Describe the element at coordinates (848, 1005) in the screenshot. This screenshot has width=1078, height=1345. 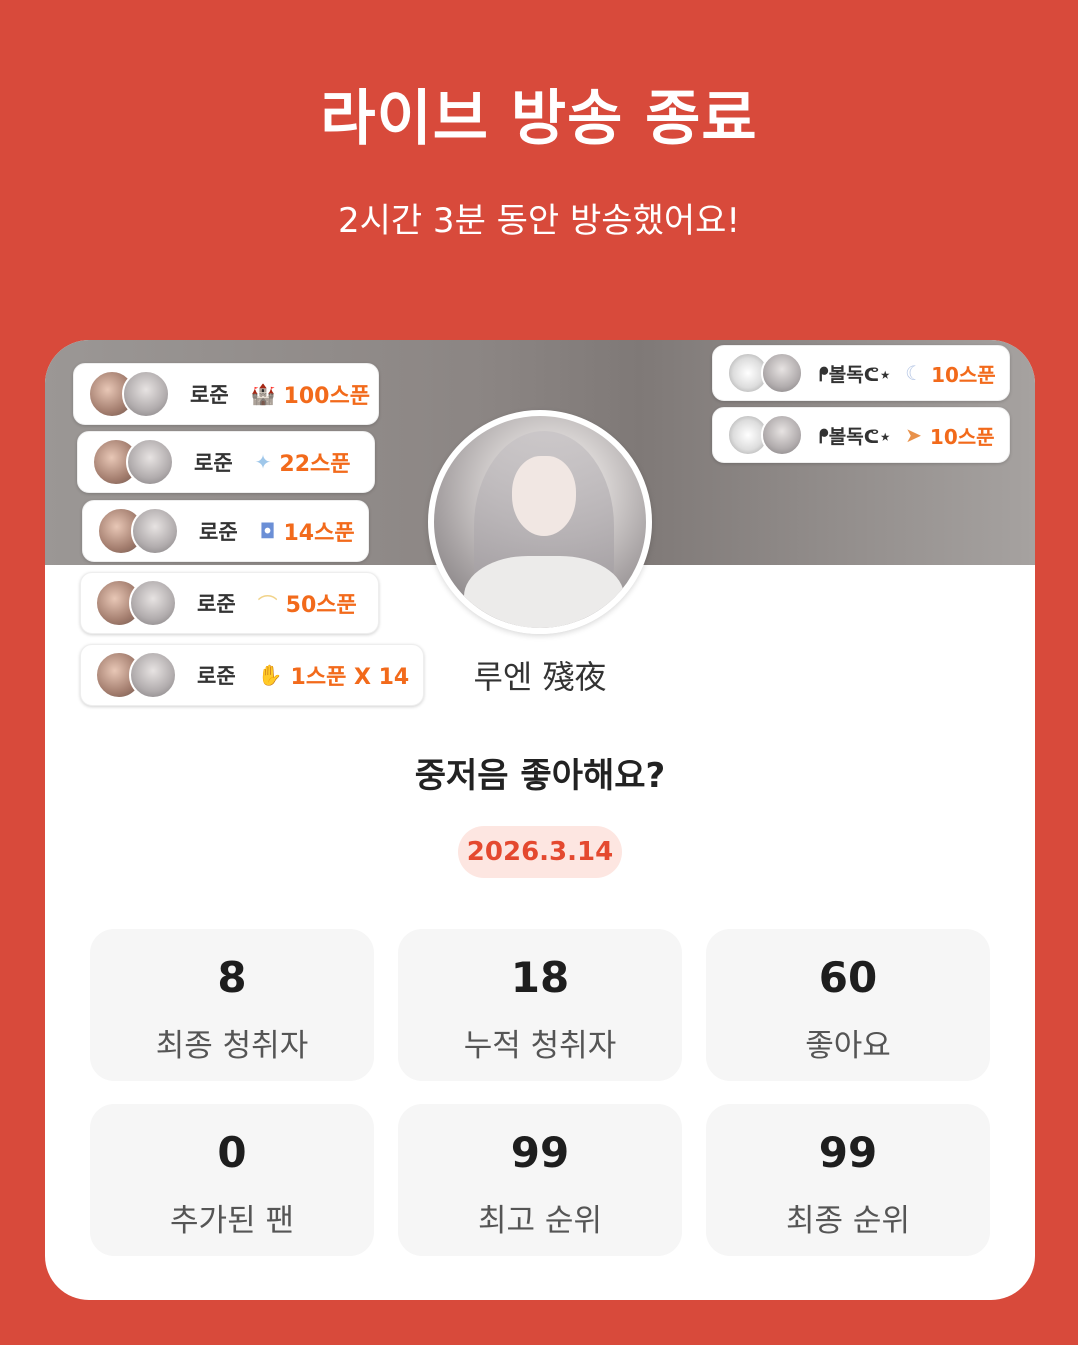
I see `stat-likes: 60 좋아요` at that location.